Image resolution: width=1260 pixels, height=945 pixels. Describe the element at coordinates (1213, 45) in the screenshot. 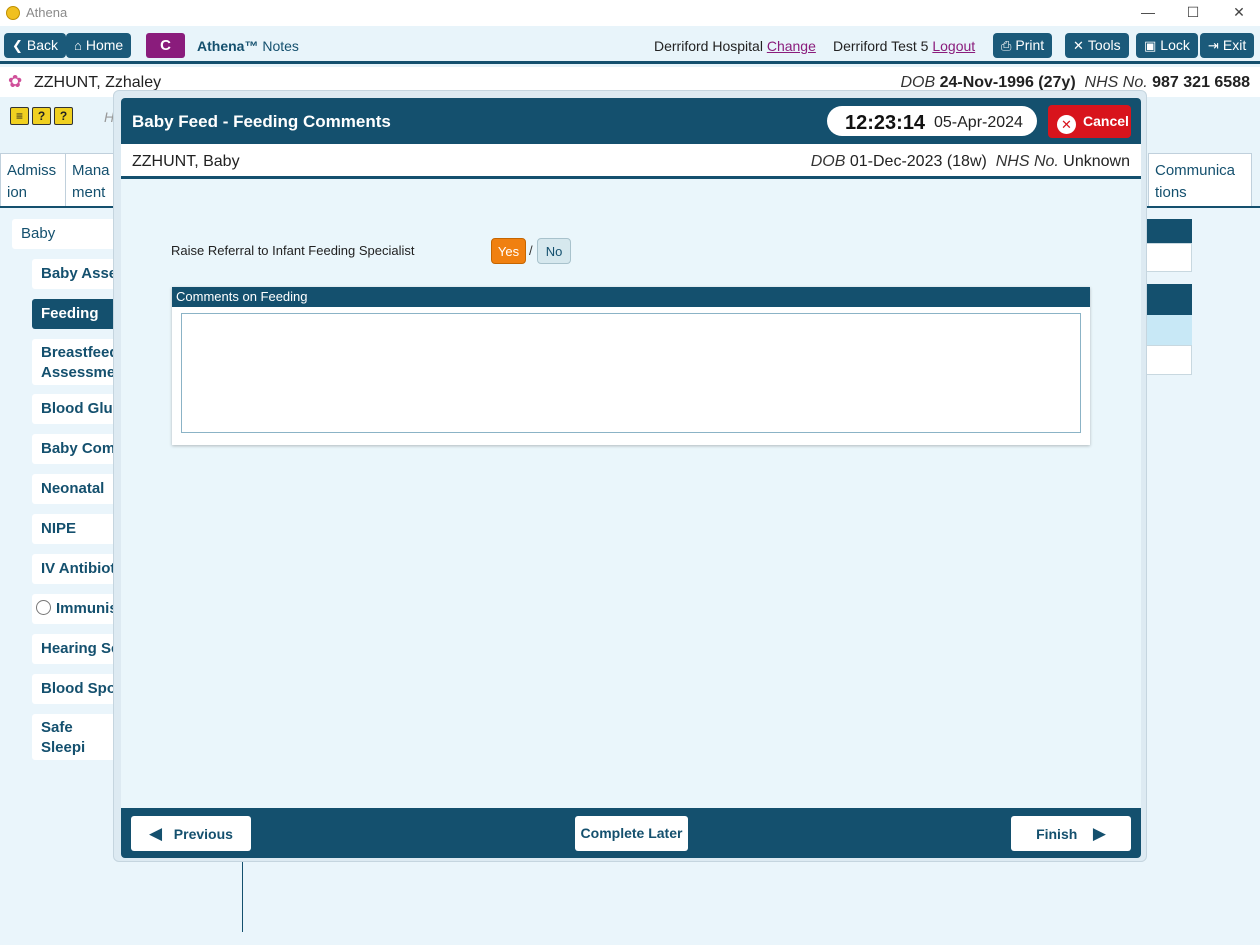

I see `exit-icon: ⇥` at that location.